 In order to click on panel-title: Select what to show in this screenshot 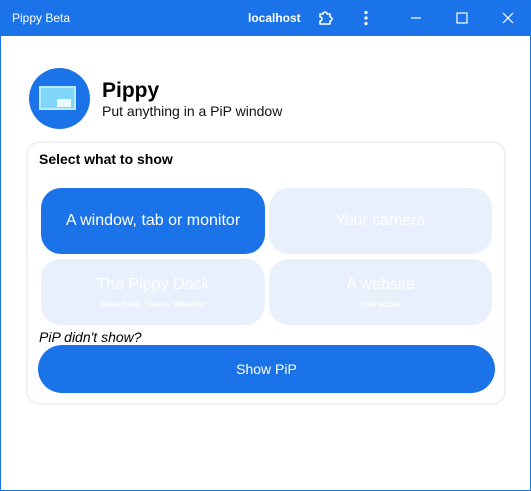, I will do `click(106, 159)`.